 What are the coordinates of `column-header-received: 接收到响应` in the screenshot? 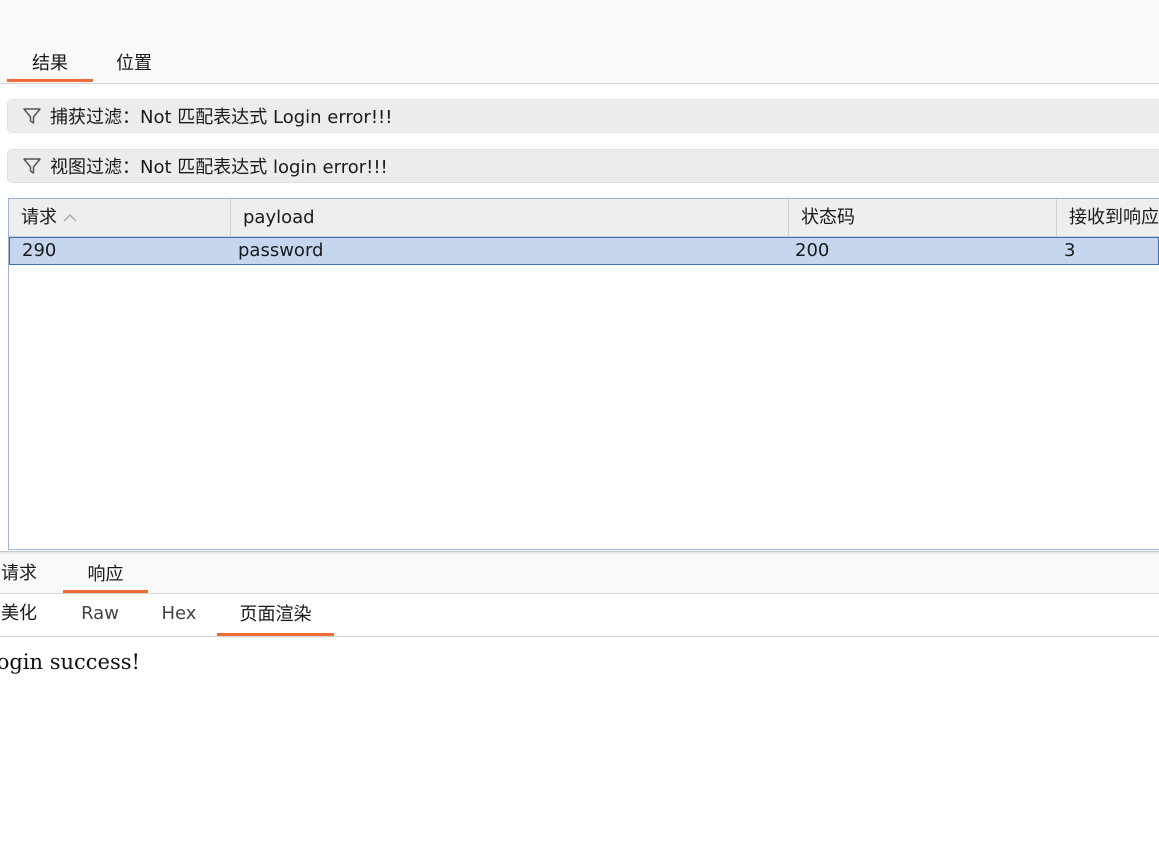 It's located at (1108, 218).